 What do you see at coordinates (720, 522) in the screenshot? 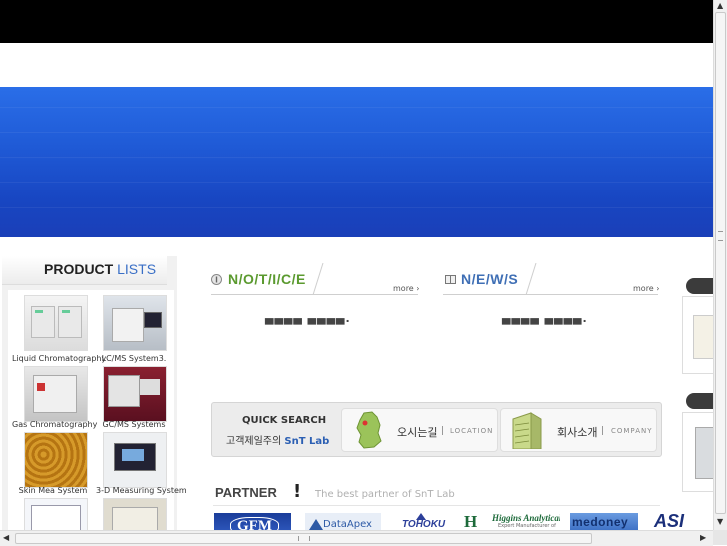
I see `scroll-down-icon: ▼` at bounding box center [720, 522].